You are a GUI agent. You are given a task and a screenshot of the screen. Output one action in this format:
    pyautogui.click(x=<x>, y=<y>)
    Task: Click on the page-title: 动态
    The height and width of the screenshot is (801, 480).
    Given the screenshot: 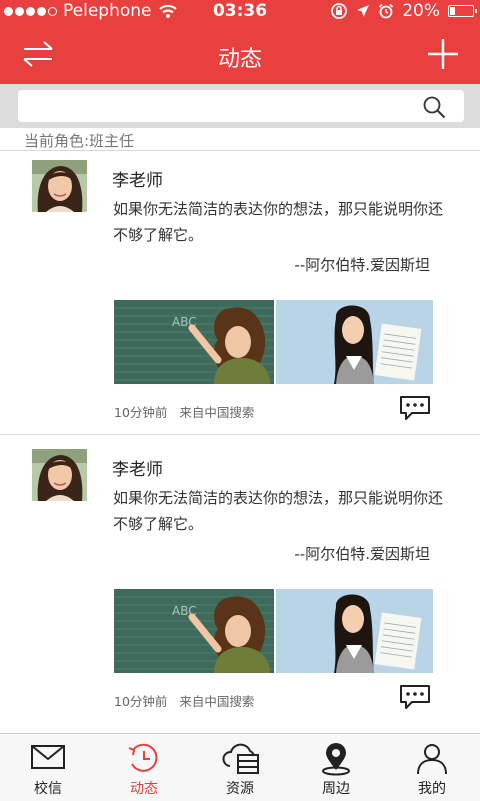 What is the action you would take?
    pyautogui.click(x=239, y=59)
    